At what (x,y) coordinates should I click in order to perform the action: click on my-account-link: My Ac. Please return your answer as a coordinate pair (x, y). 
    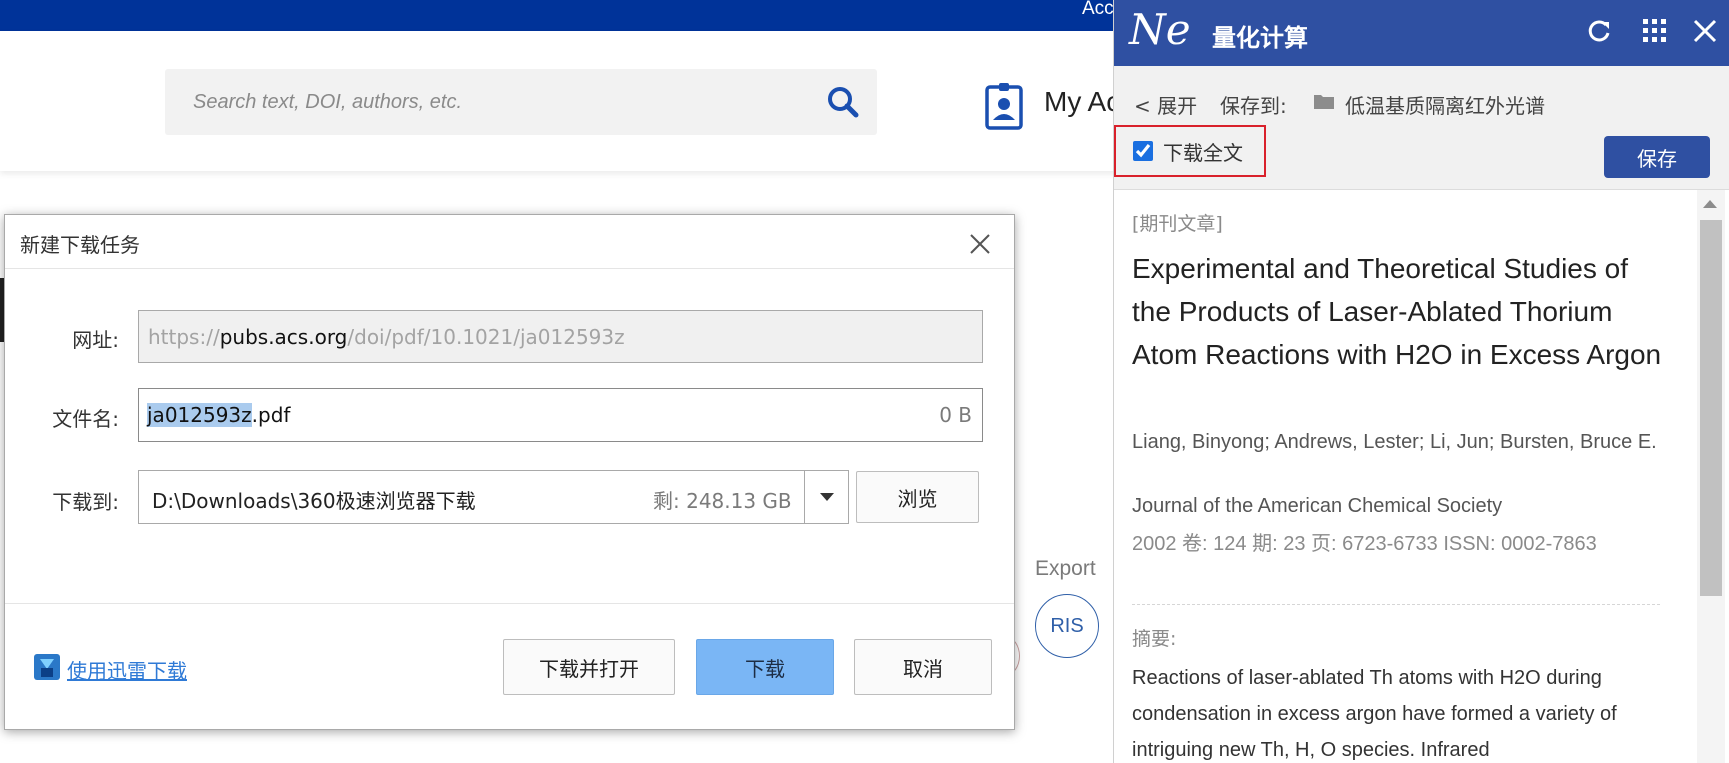
    Looking at the image, I should click on (1082, 102).